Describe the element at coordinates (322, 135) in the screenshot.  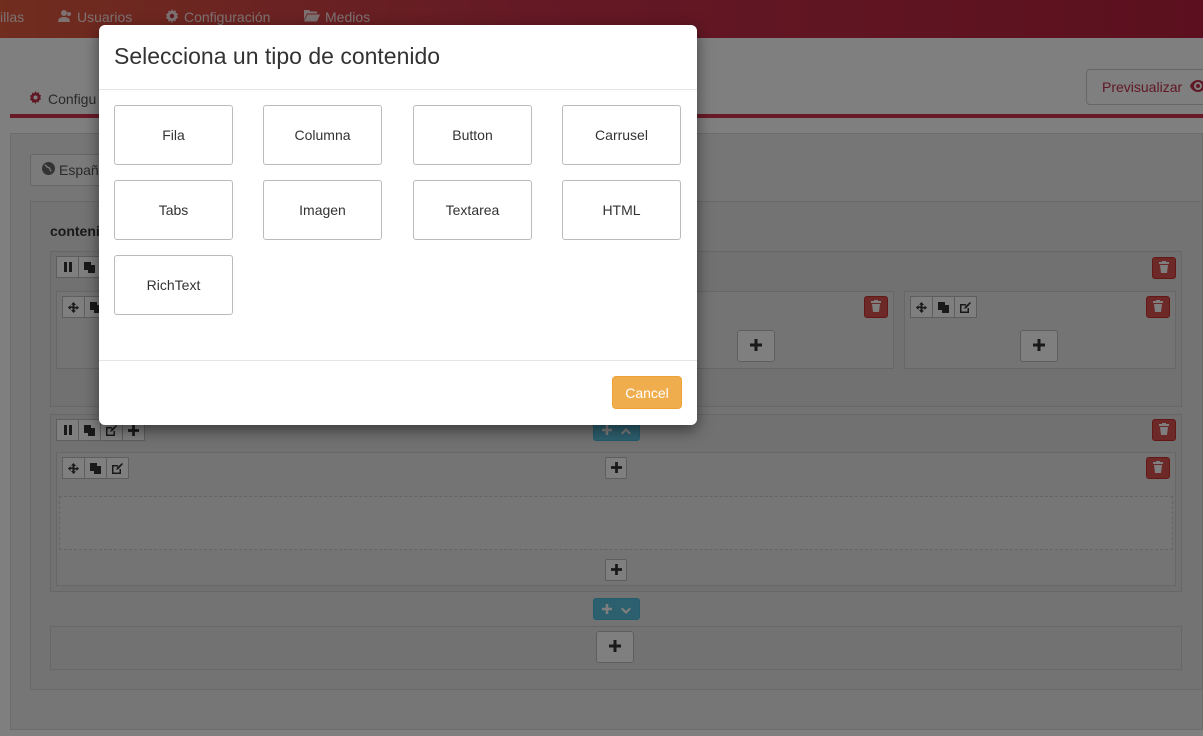
I see `content-type-columna: Columna` at that location.